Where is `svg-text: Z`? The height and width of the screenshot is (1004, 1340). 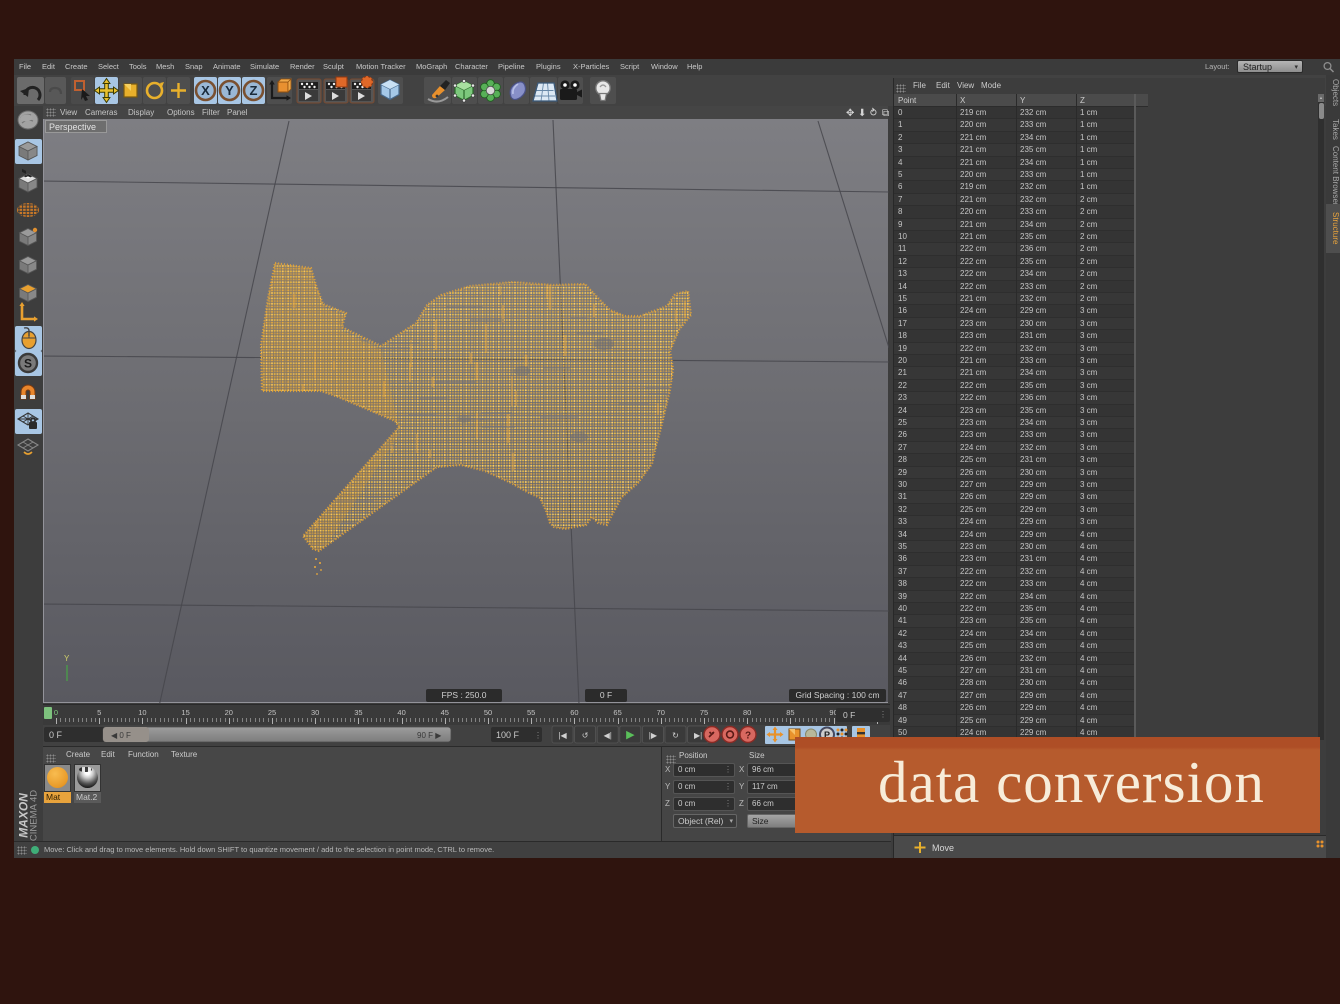 svg-text: Z is located at coordinates (254, 90).